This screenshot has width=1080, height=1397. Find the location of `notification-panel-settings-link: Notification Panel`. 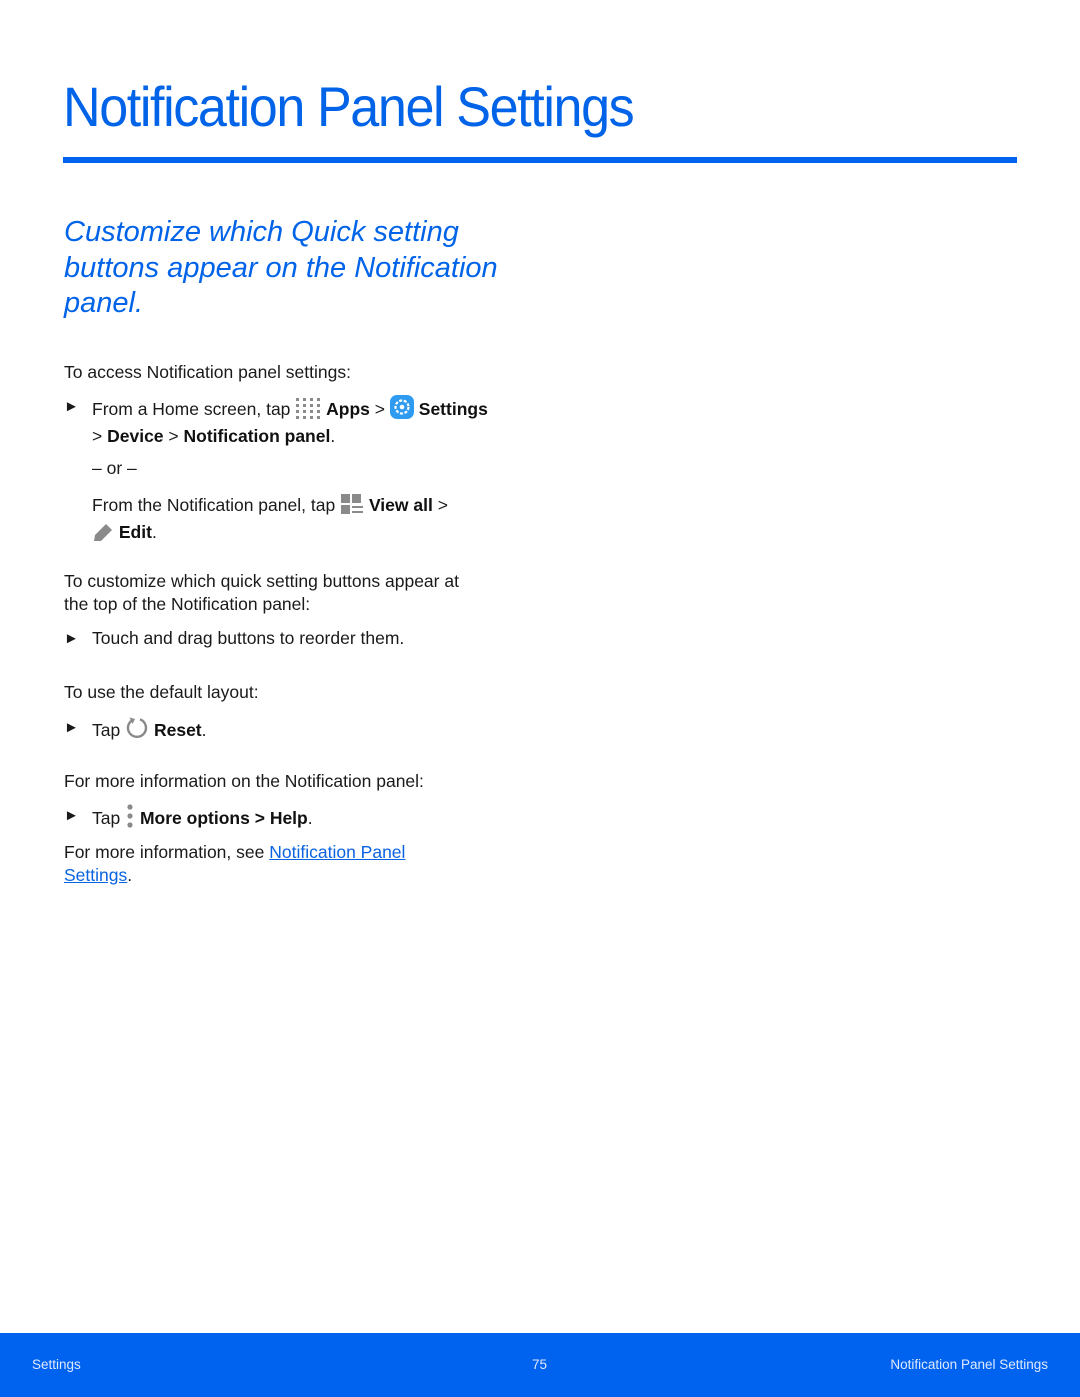

notification-panel-settings-link: Notification Panel is located at coordinates (337, 852).